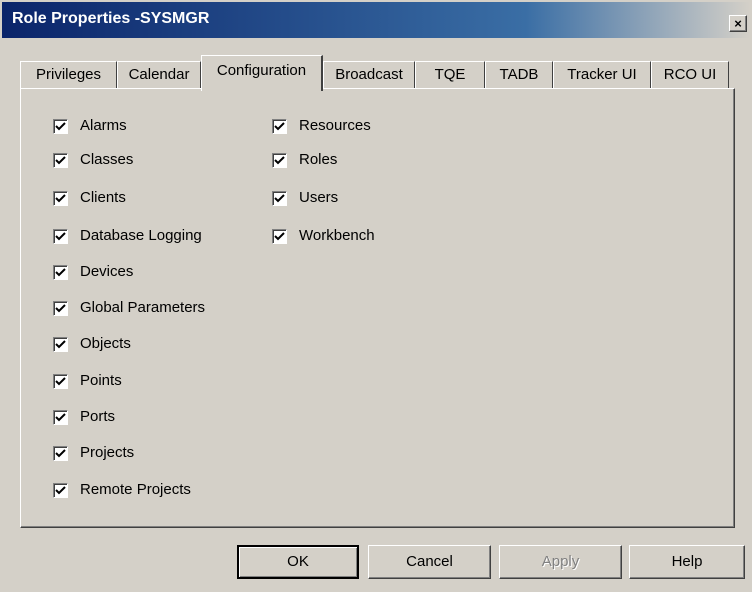 The width and height of the screenshot is (752, 592). I want to click on tab-rco-ui: RCO UI, so click(690, 75).